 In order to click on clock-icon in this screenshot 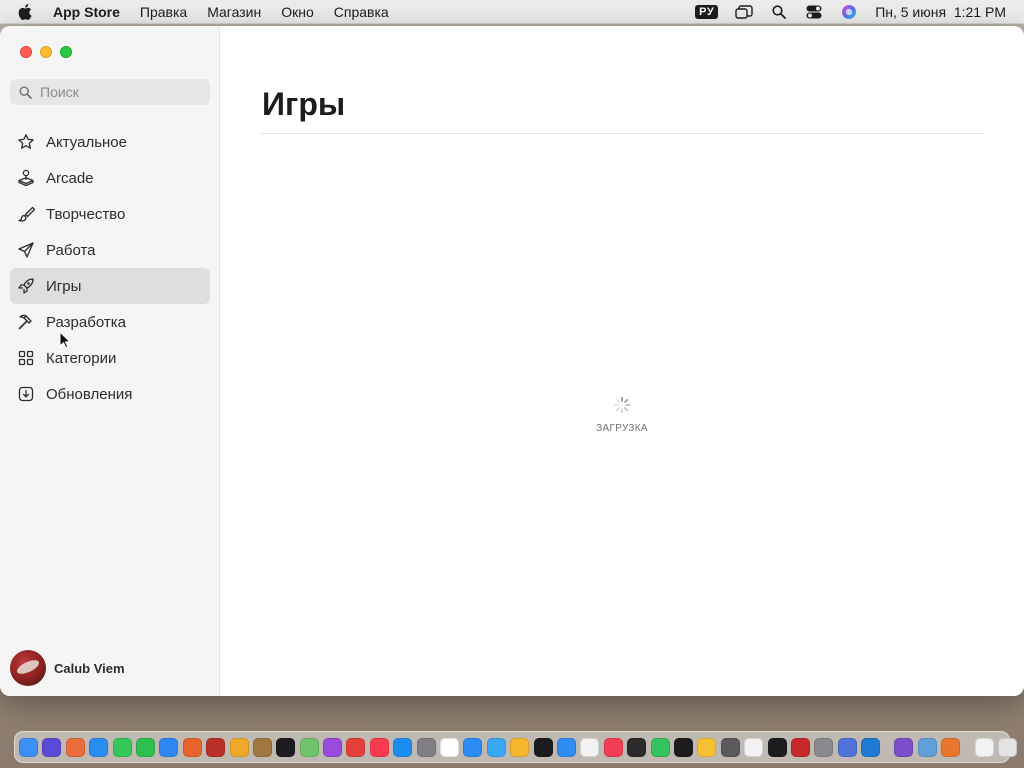, I will do `click(683, 747)`.